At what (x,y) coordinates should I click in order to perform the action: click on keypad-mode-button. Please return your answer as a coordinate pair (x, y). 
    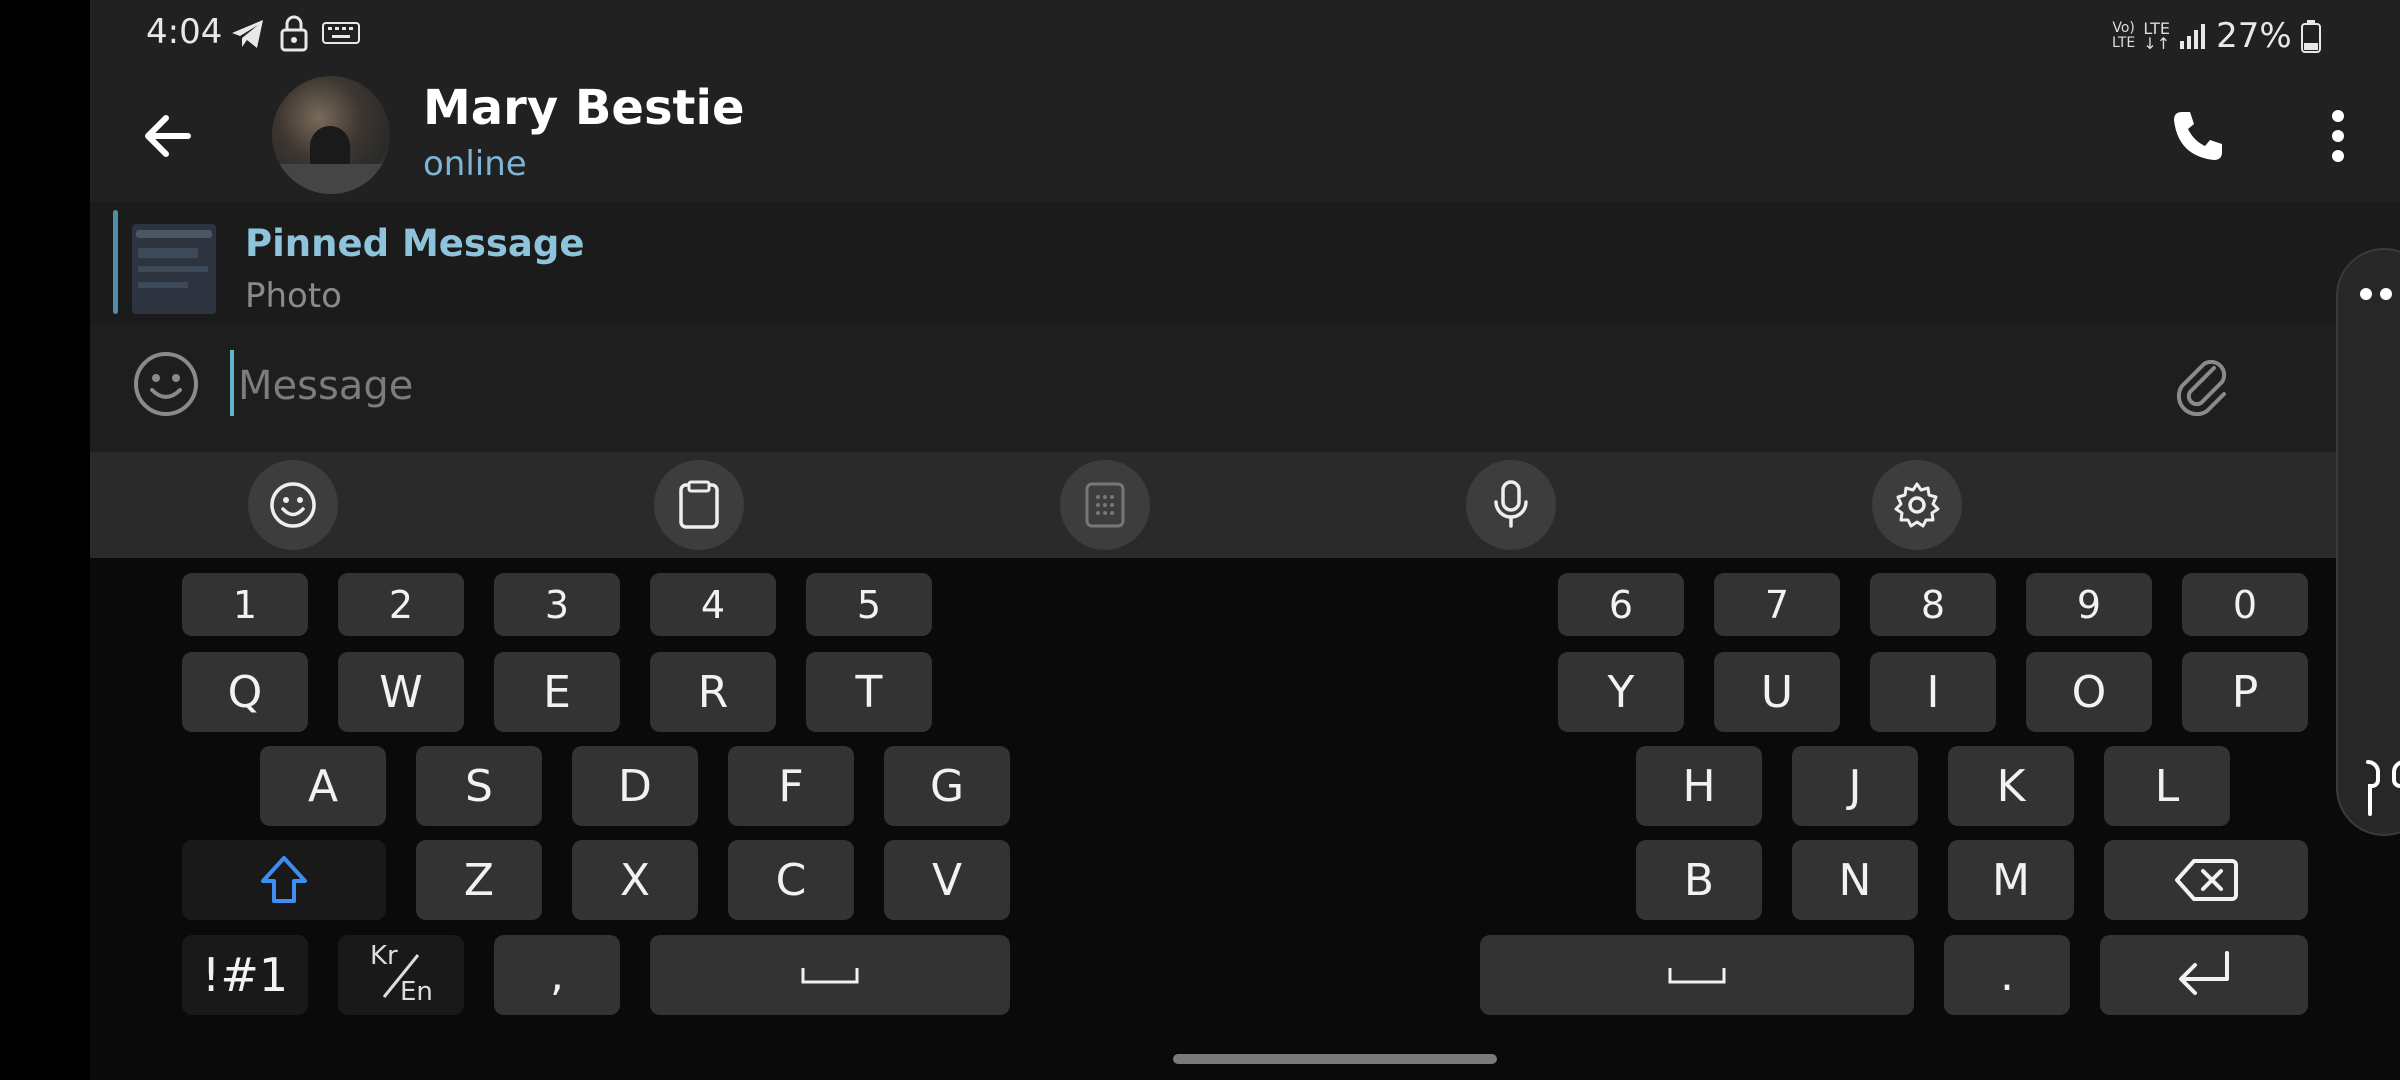
    Looking at the image, I should click on (1105, 505).